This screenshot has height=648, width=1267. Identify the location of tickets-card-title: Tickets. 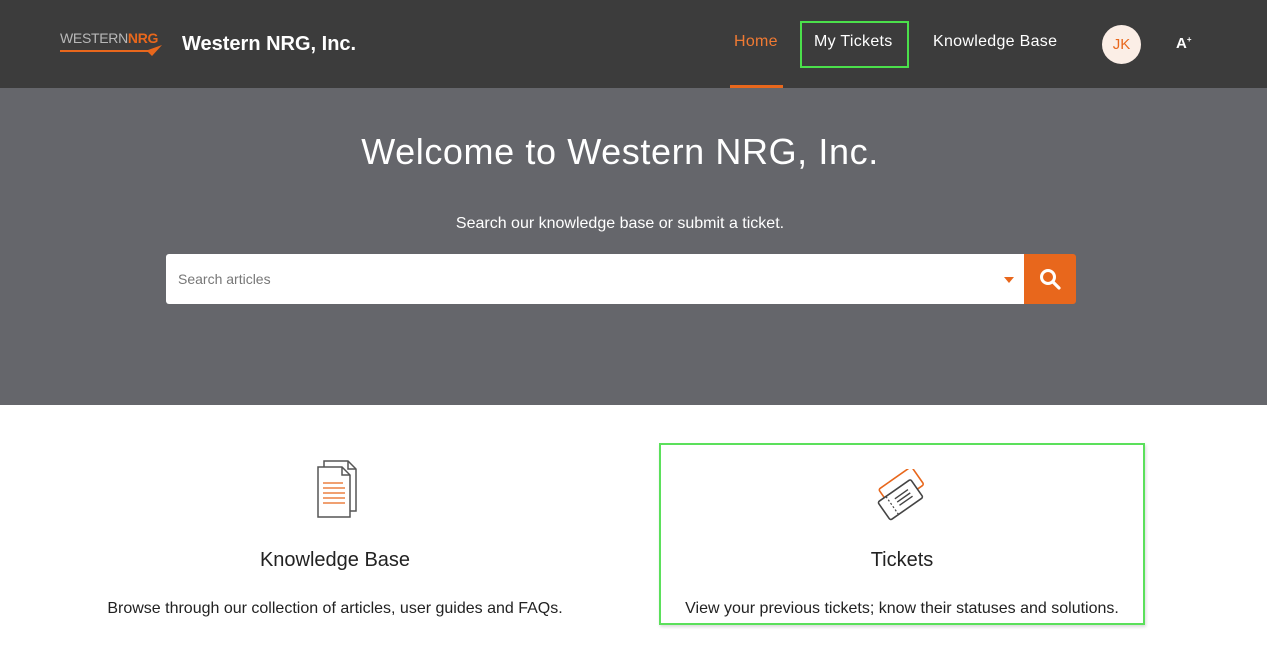
(902, 560).